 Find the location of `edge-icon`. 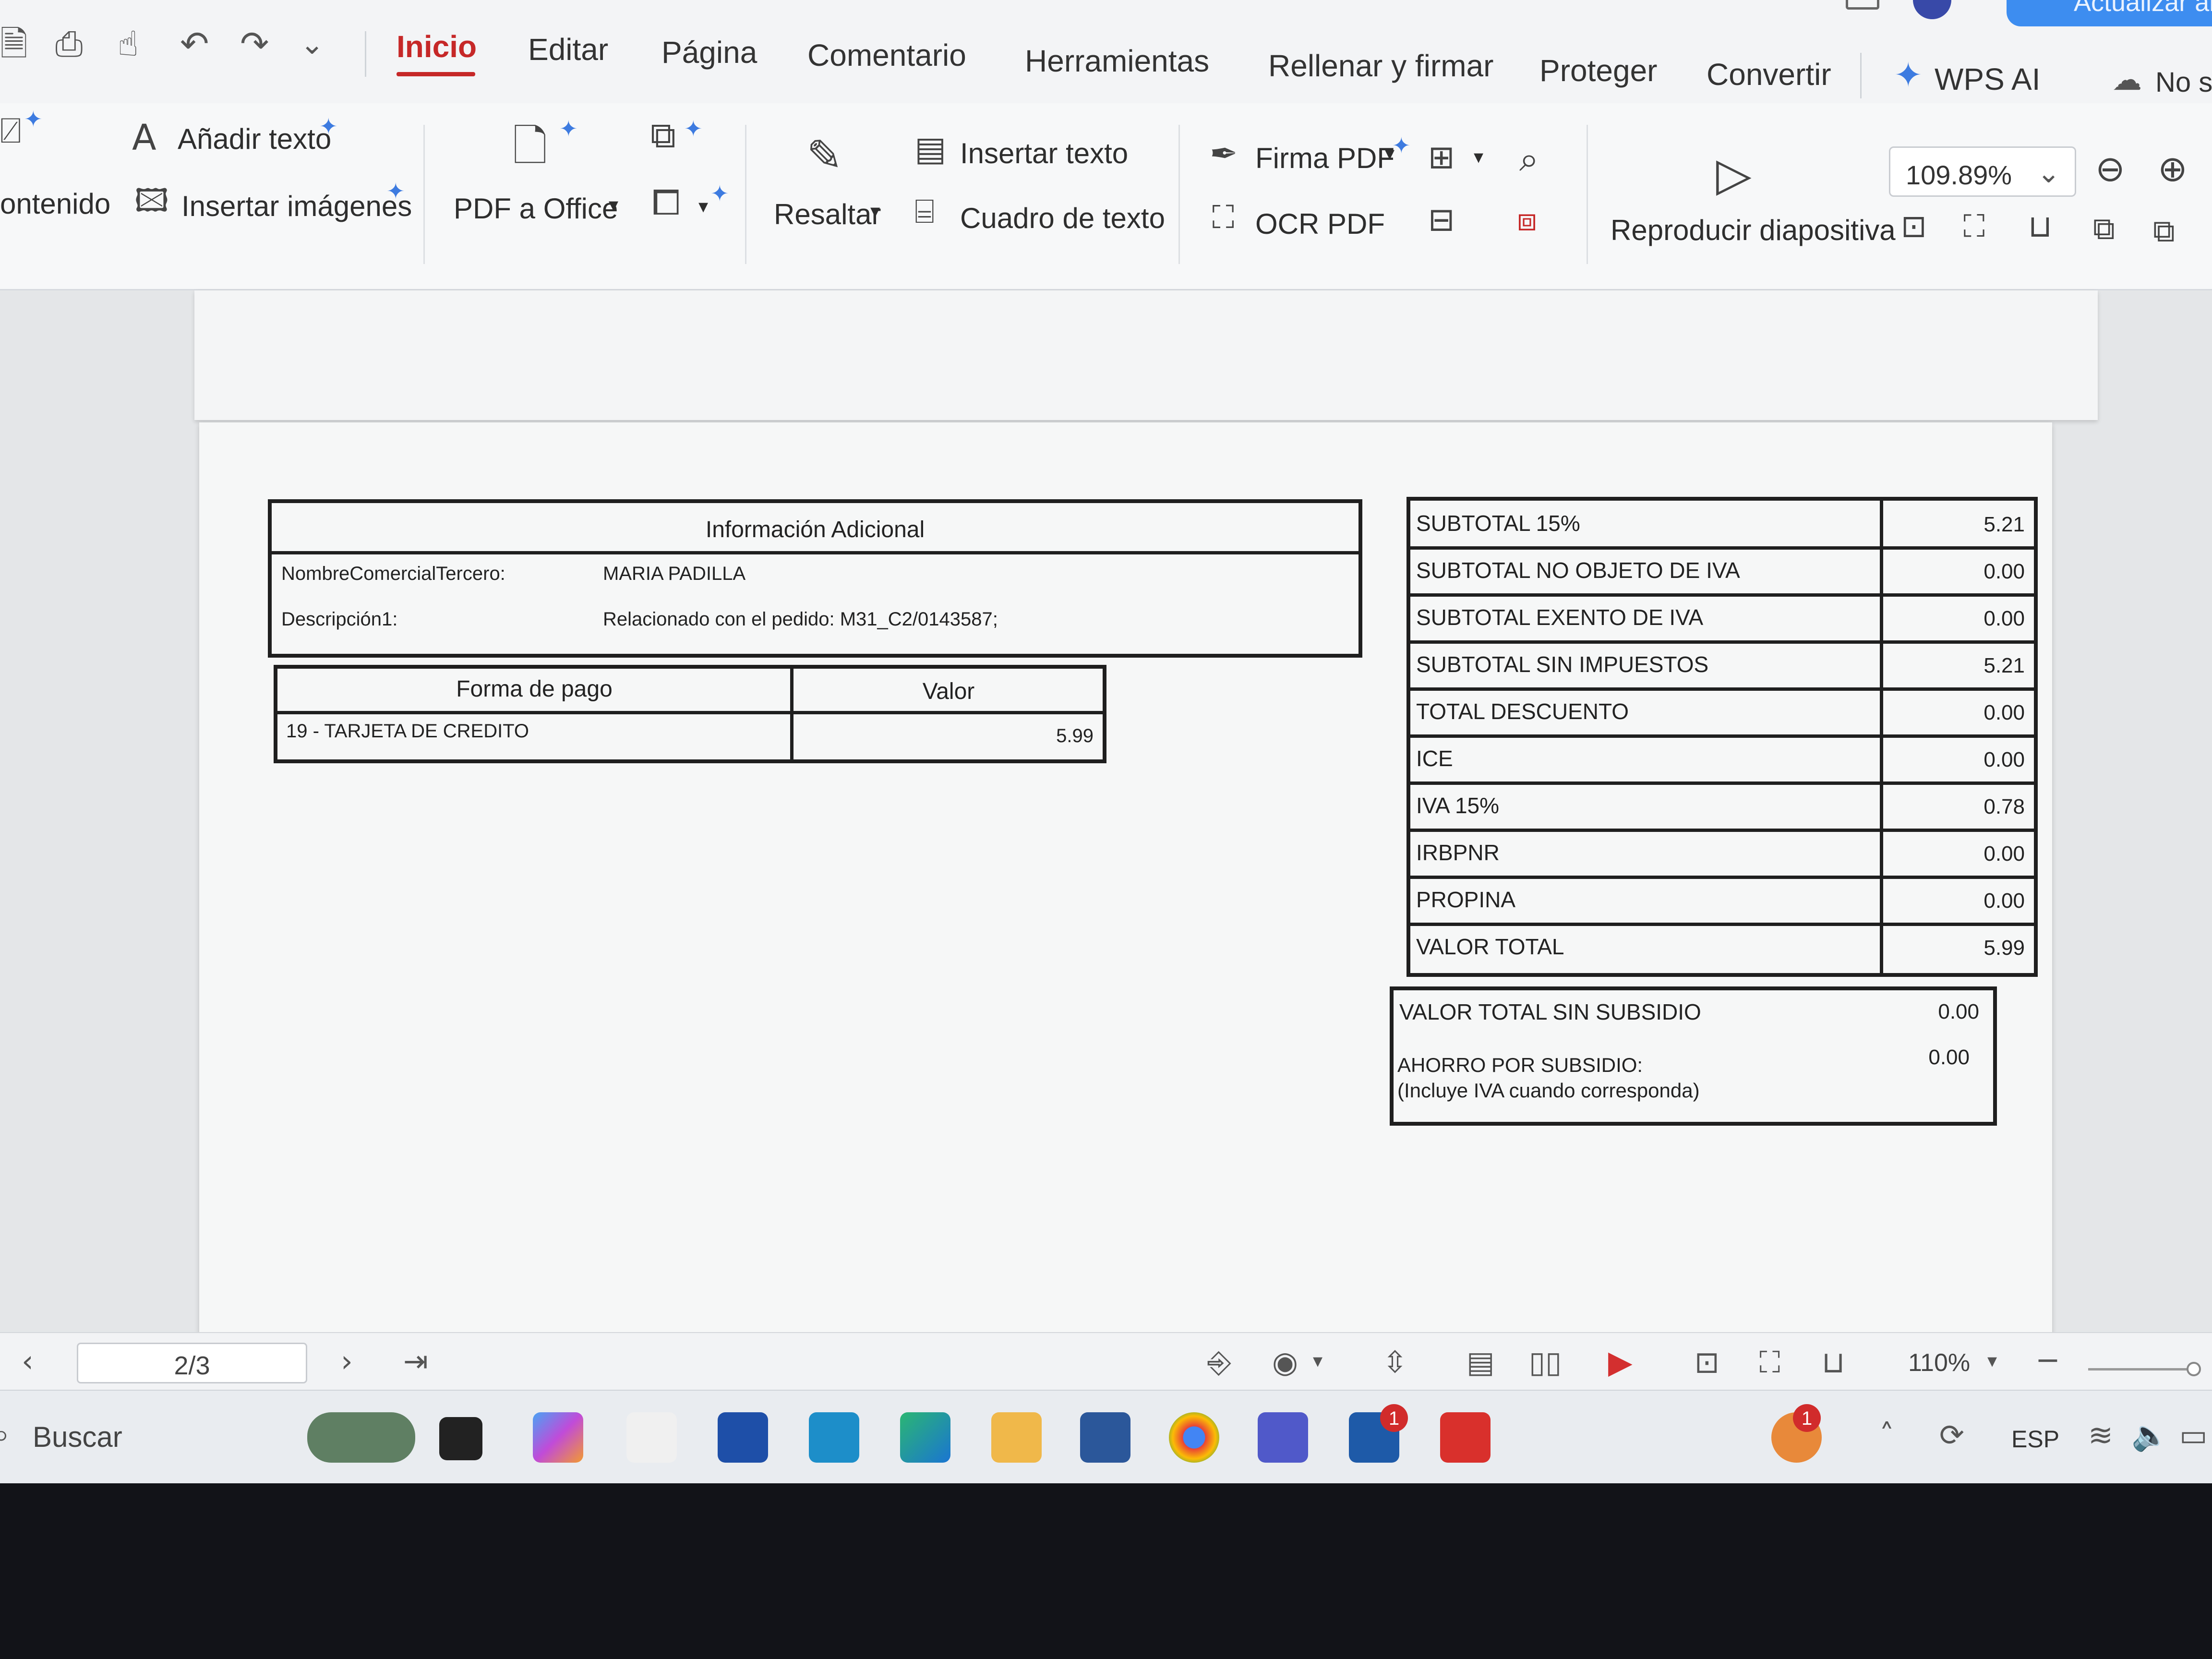

edge-icon is located at coordinates (925, 1438).